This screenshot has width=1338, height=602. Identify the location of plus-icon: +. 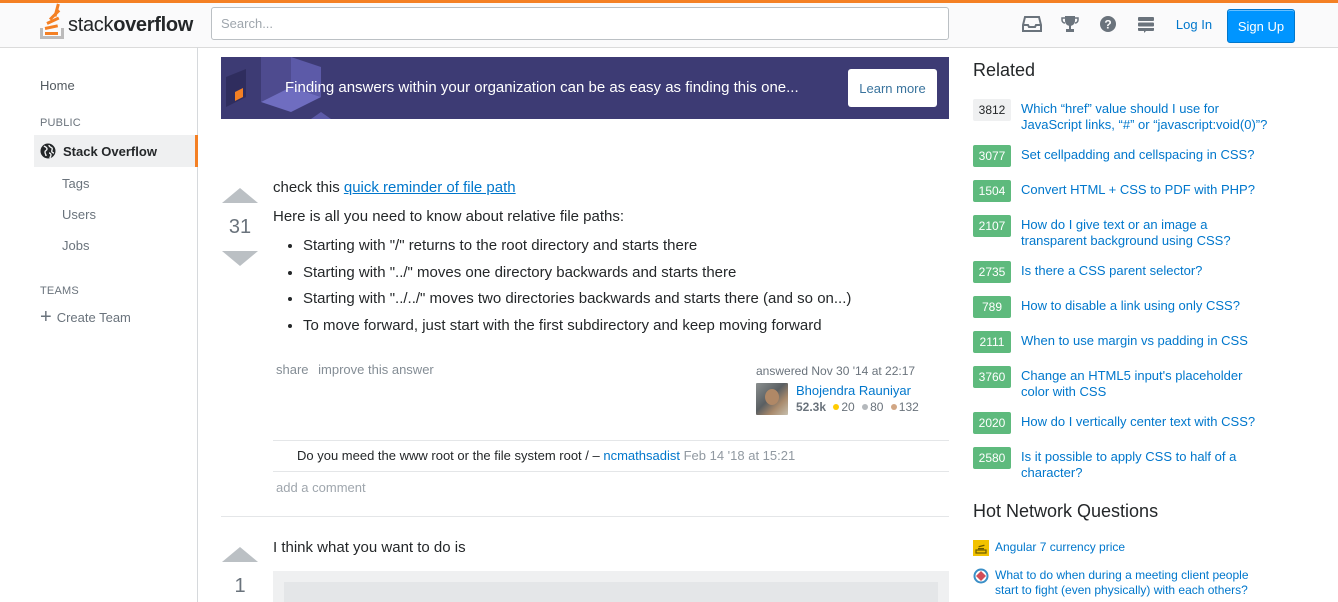
(46, 317).